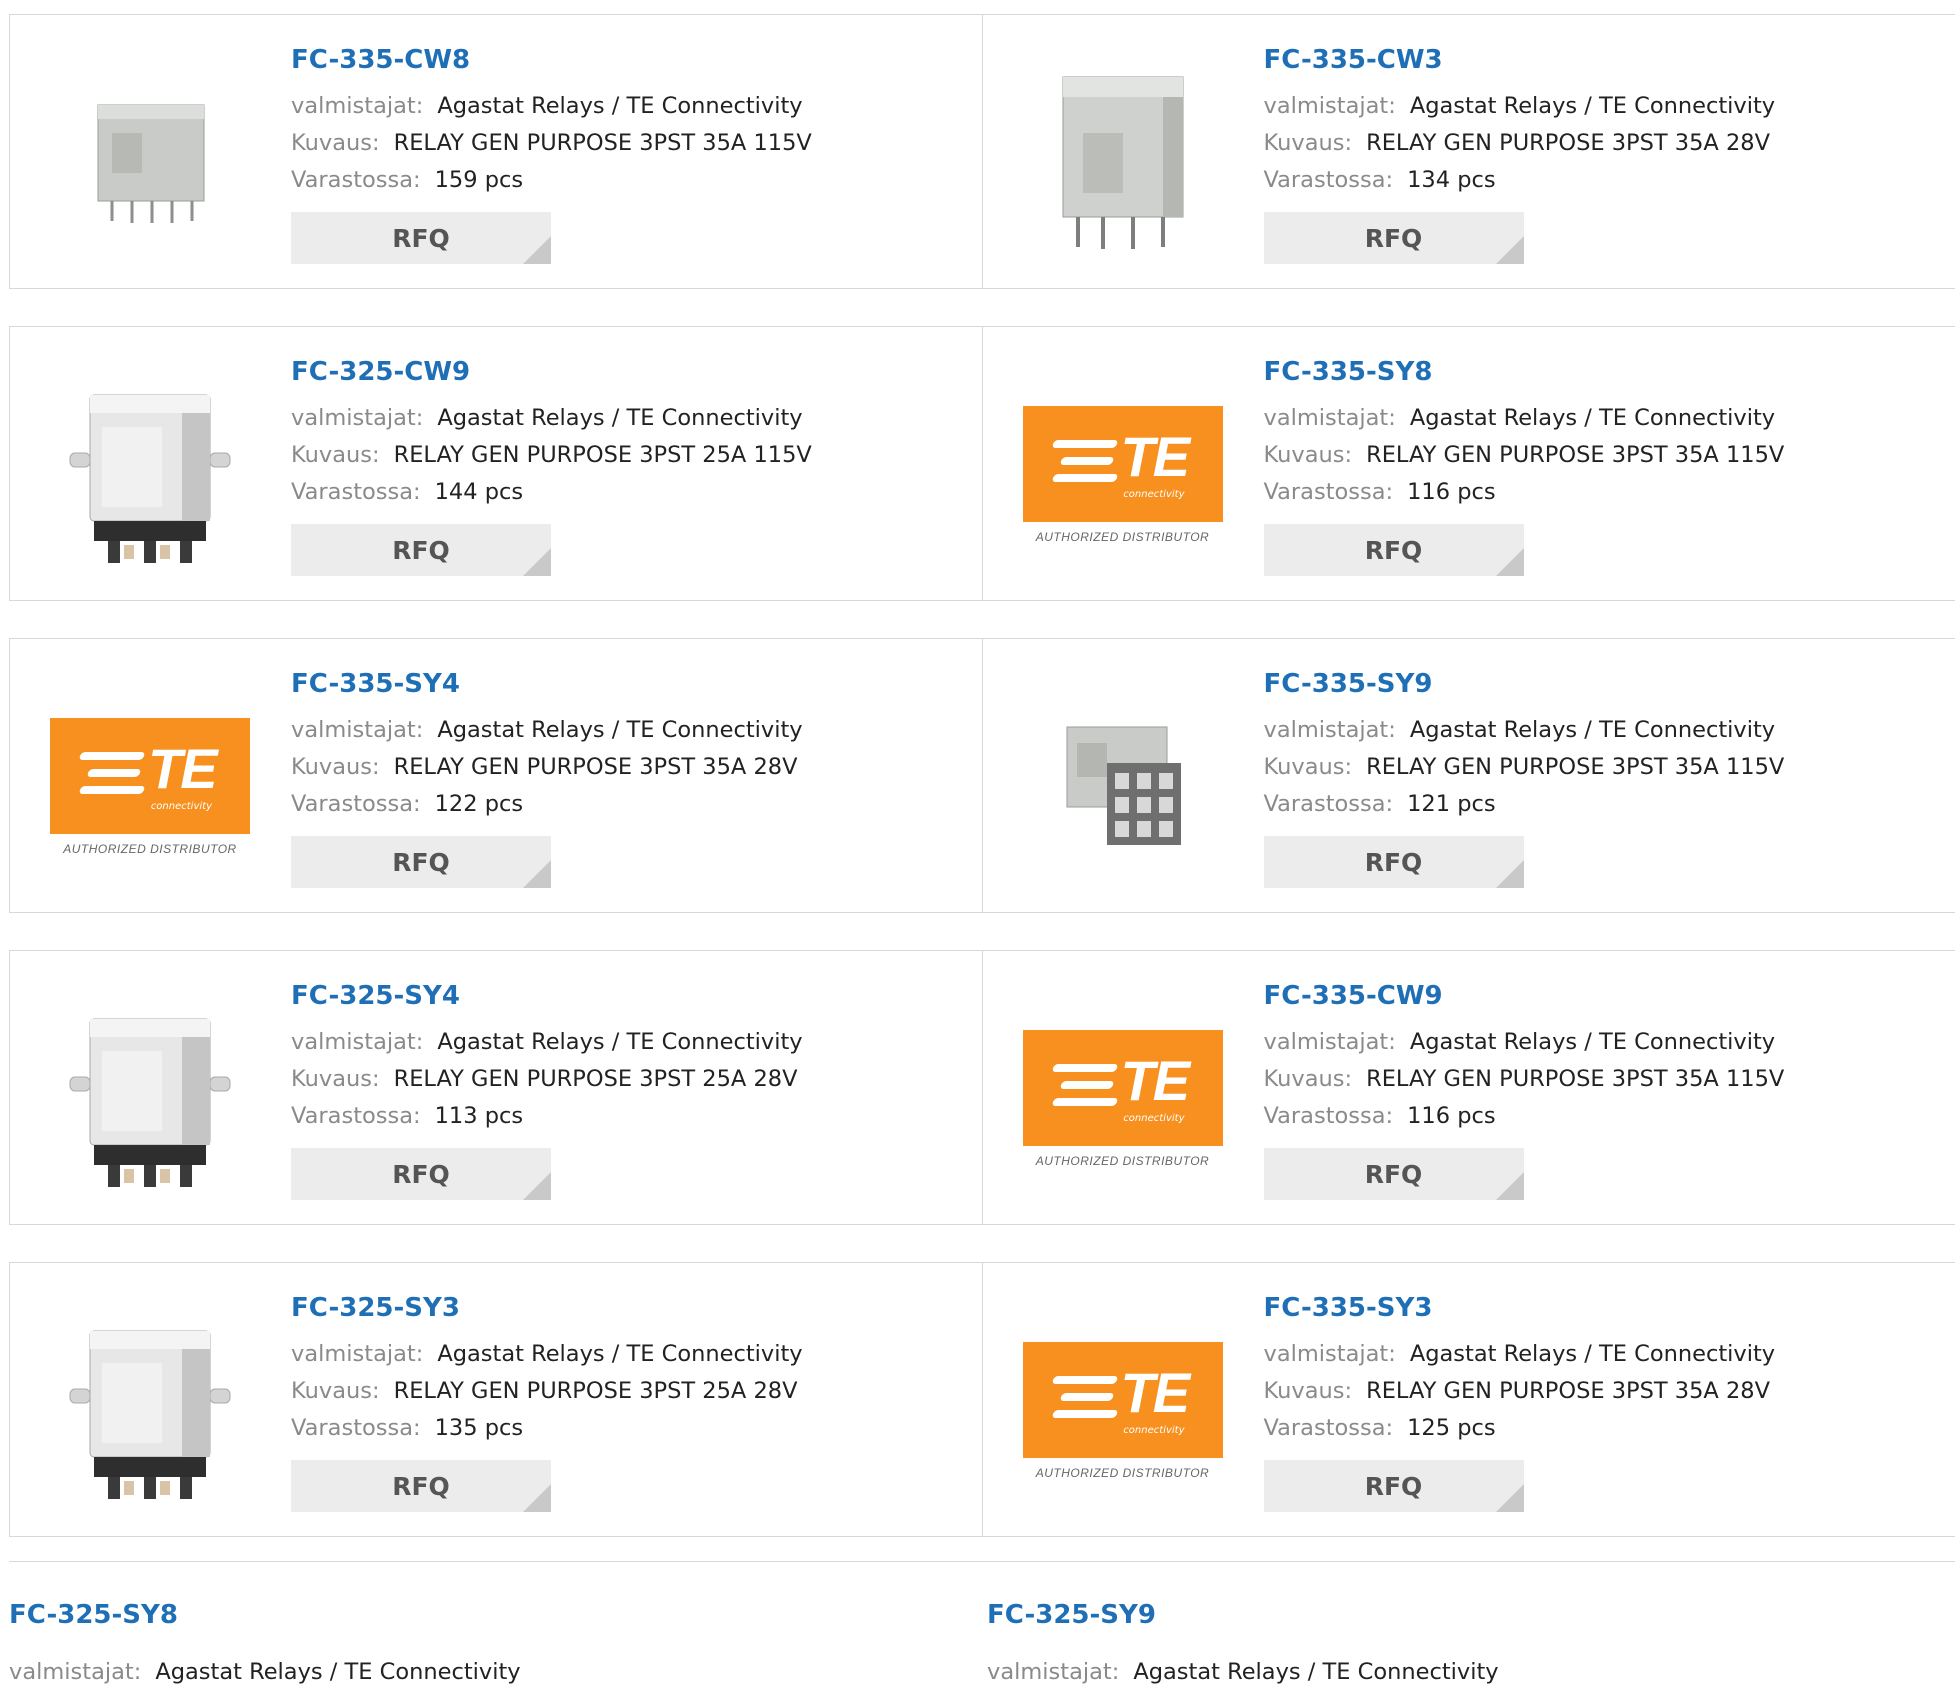  What do you see at coordinates (1524, 767) in the screenshot?
I see `description-line: Kuvaus:RELAY GEN PURPOSE 3PST 35A 115V` at bounding box center [1524, 767].